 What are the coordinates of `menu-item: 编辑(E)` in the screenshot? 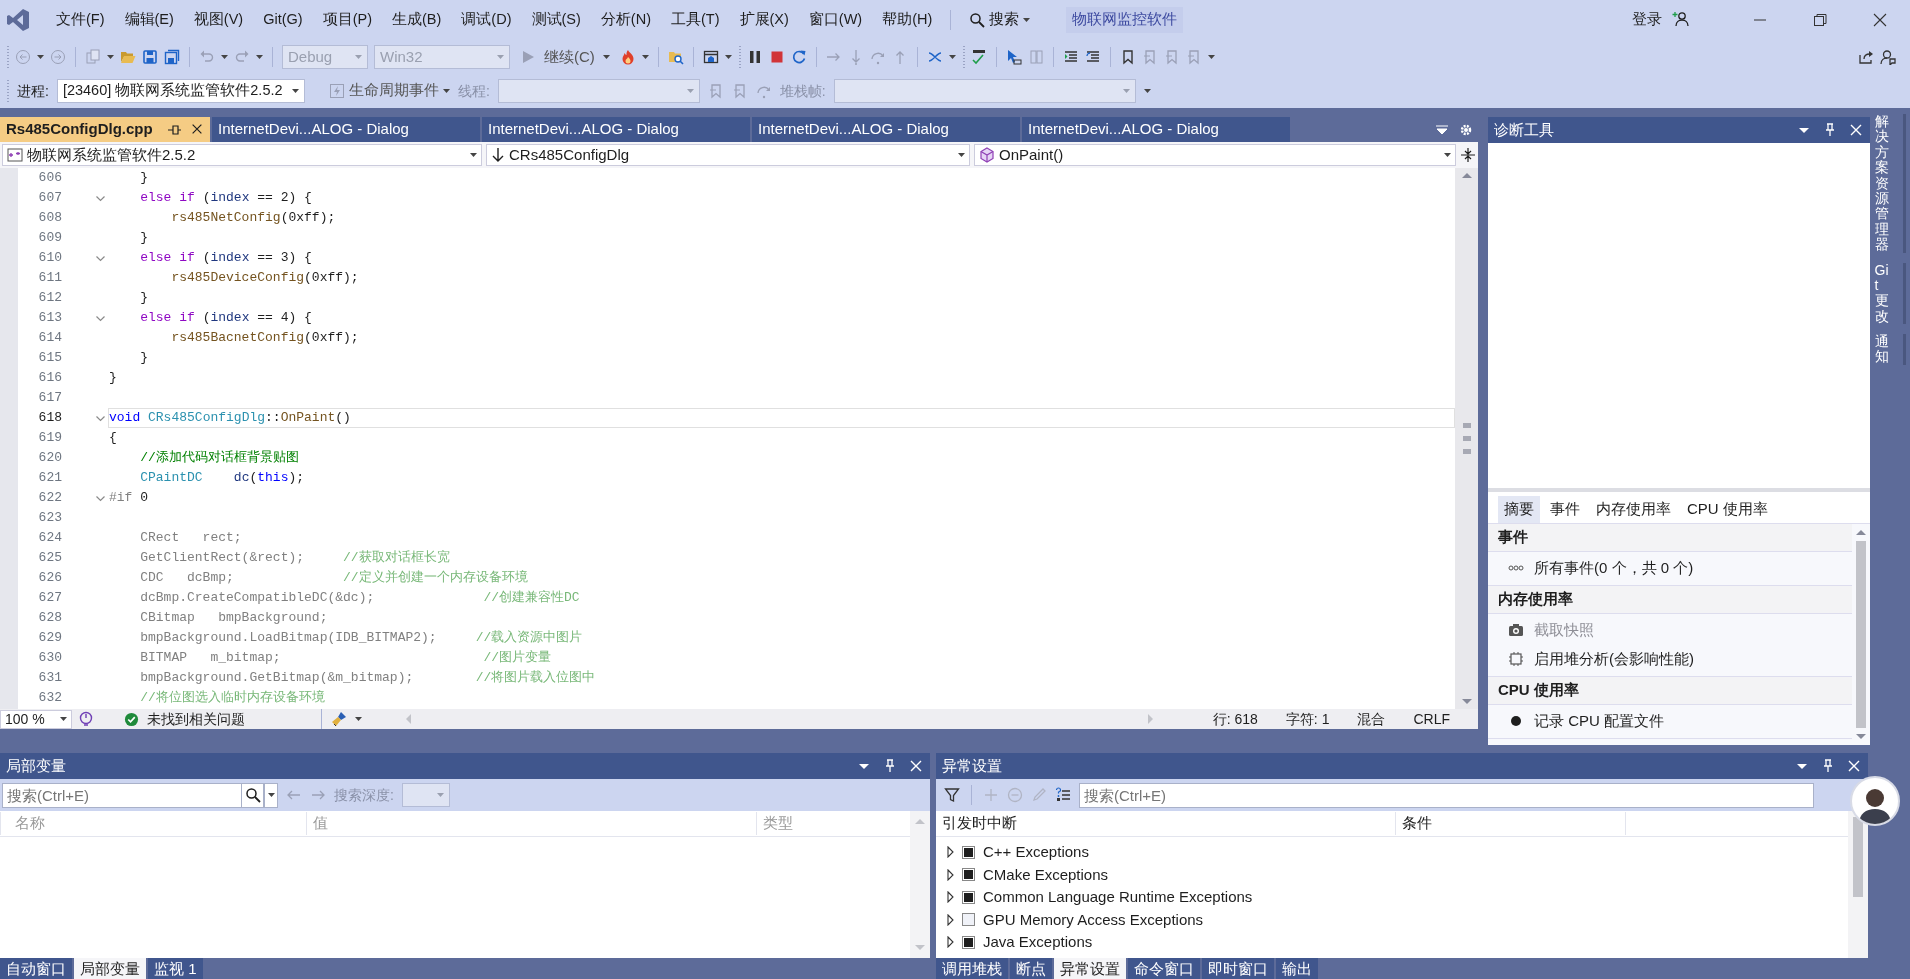 It's located at (149, 20).